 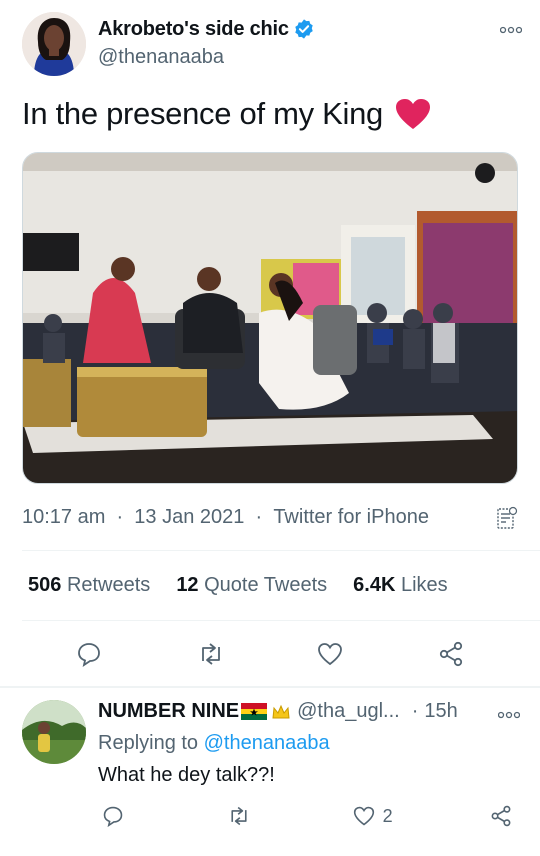 I want to click on tweet-header: Akrobeto's side chic @thenanaaba, so click(x=272, y=45).